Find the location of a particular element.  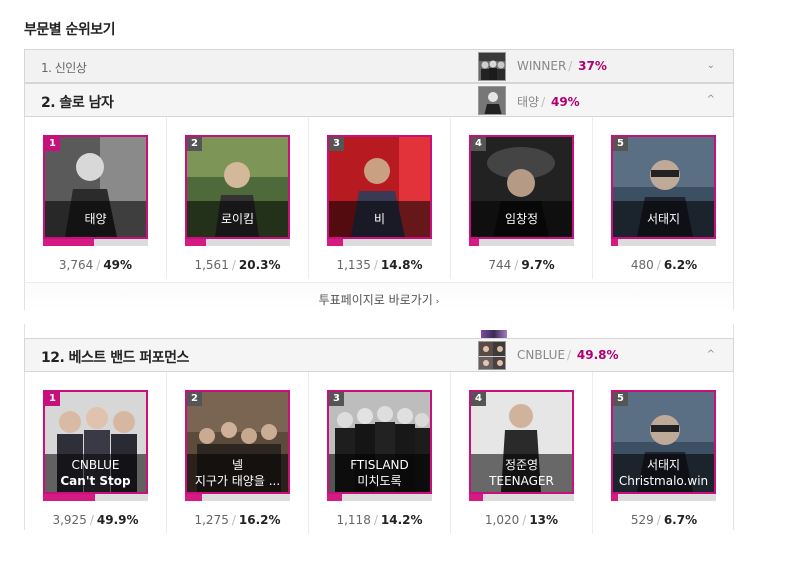

vote-percent: 16.2% is located at coordinates (259, 520).